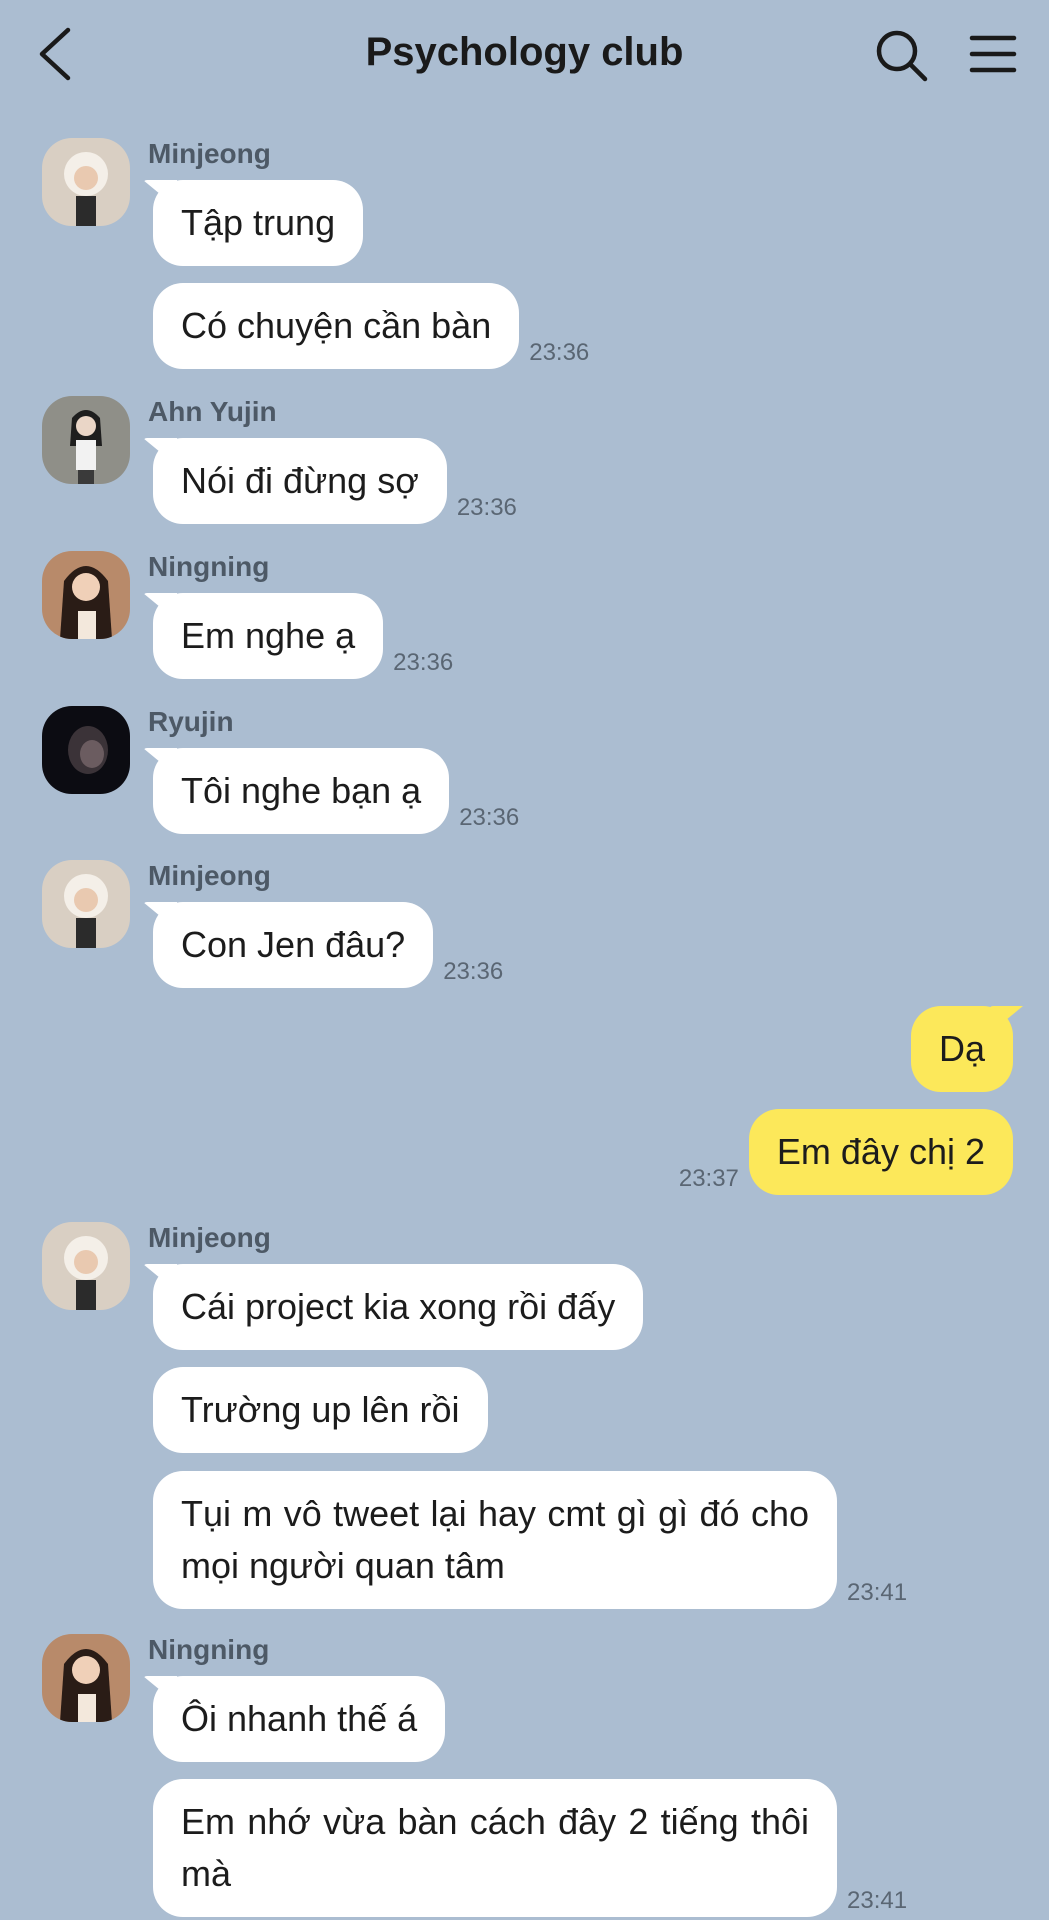 The image size is (1049, 1920). Describe the element at coordinates (708, 1178) in the screenshot. I see `timestamp: 23:37` at that location.